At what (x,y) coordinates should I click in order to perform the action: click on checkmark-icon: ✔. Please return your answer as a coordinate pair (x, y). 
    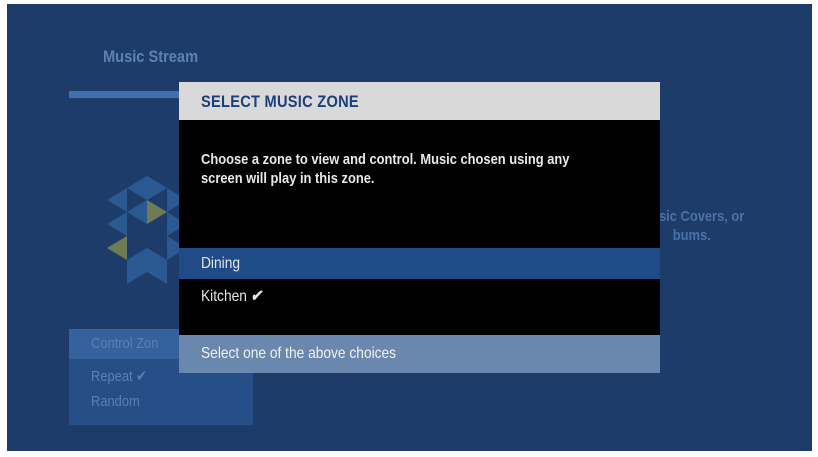
    Looking at the image, I should click on (256, 296).